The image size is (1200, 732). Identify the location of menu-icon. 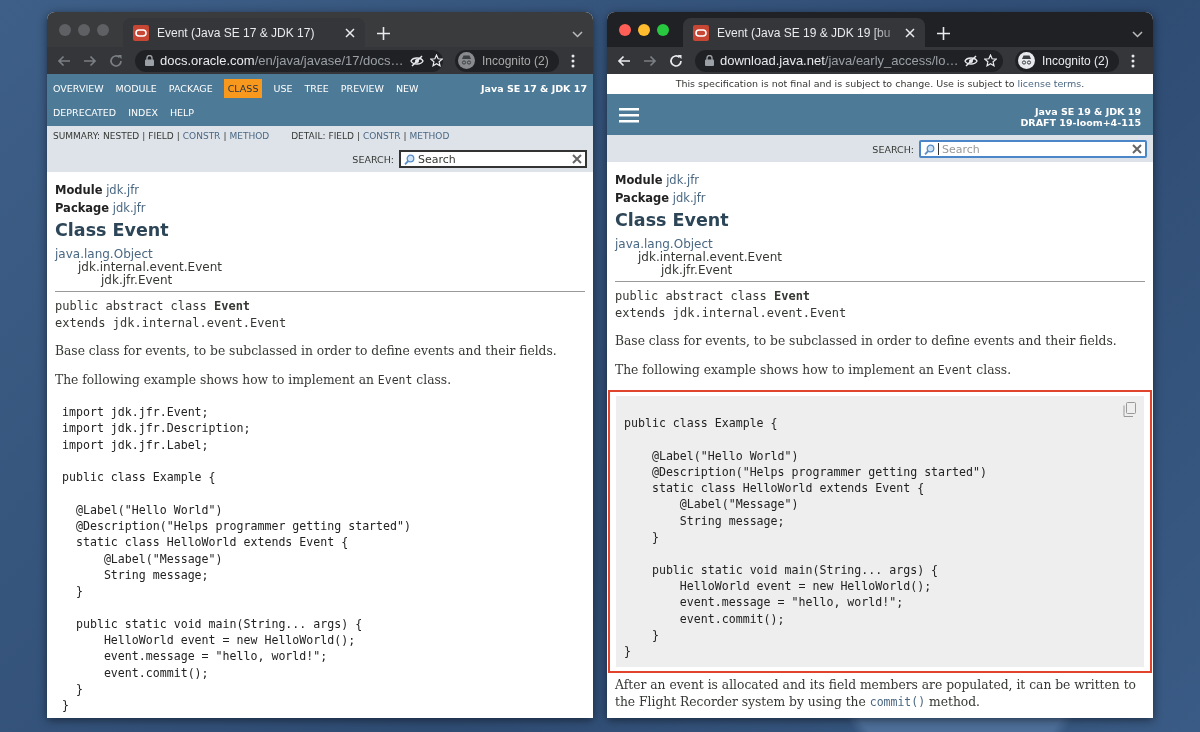
(629, 115).